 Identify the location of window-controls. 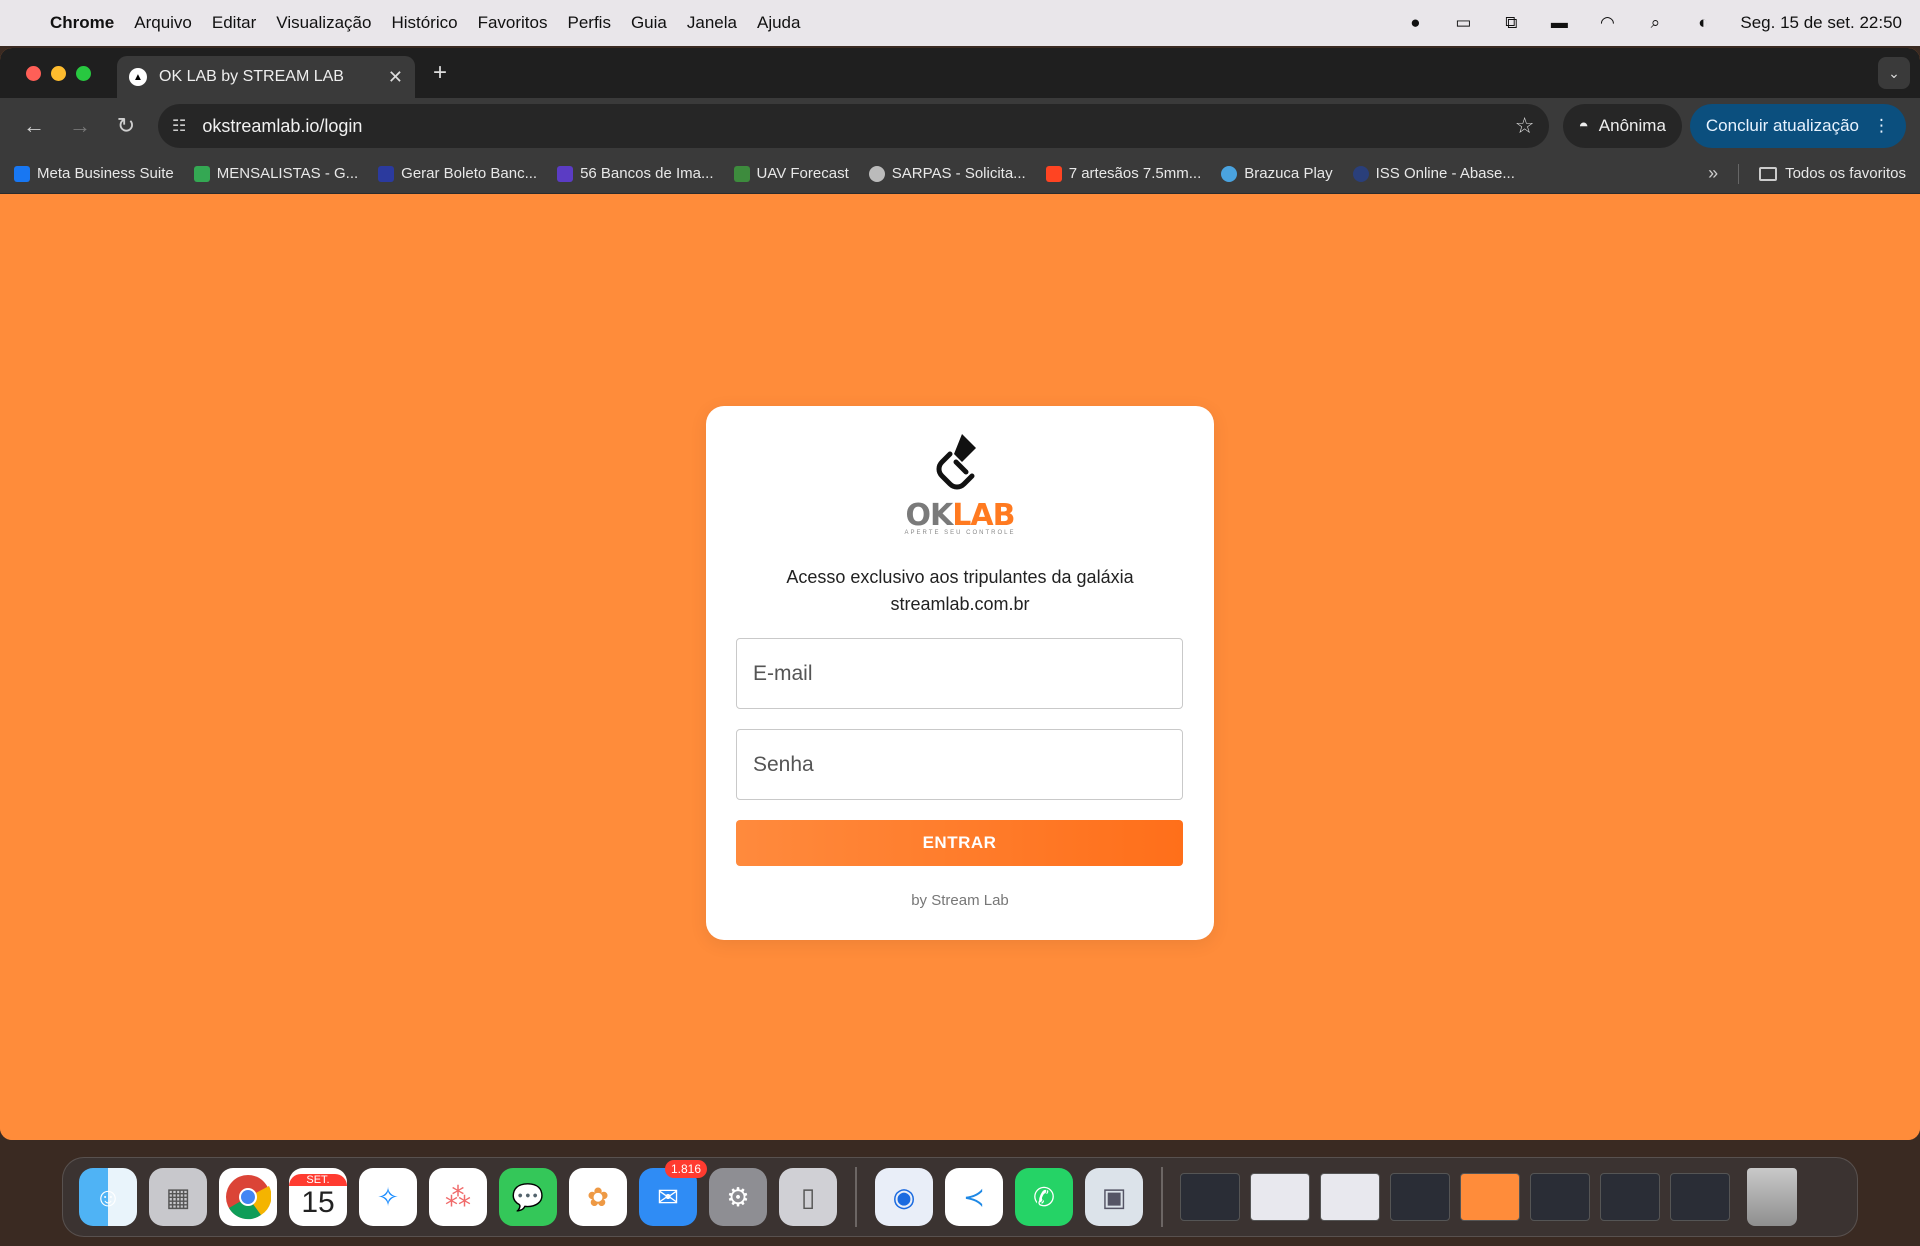
(58, 73).